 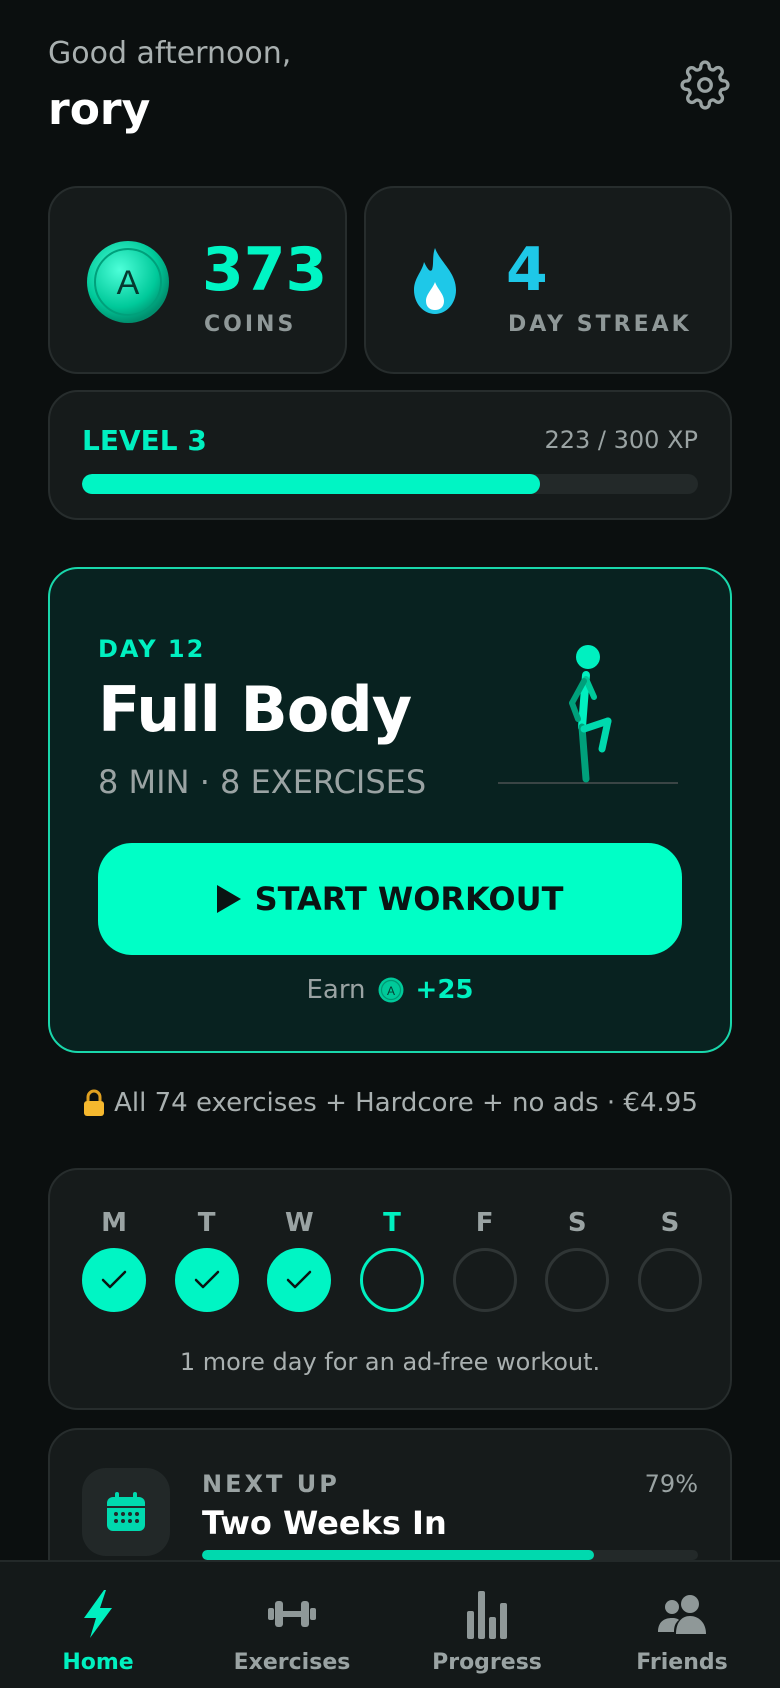 What do you see at coordinates (114, 1223) in the screenshot?
I see `week-day-letter: M` at bounding box center [114, 1223].